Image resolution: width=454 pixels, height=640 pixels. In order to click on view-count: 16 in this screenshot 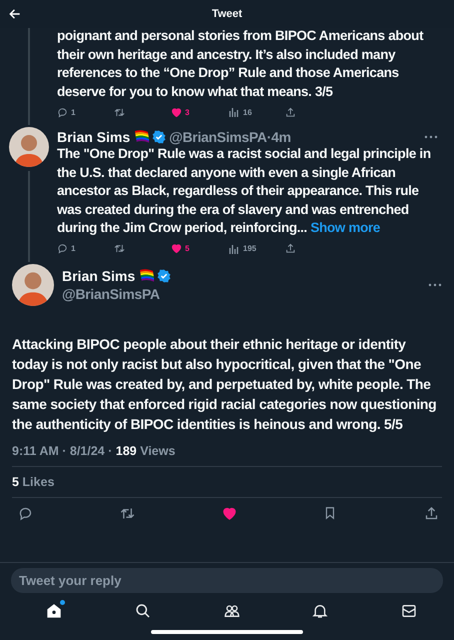, I will do `click(247, 112)`.